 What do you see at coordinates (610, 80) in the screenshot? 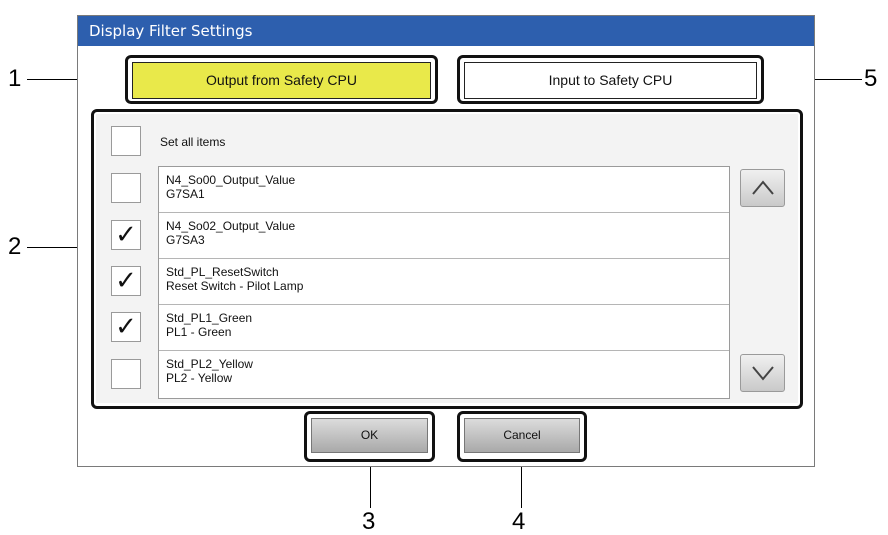
I see `input-to-safety-cpu-tab: Input to Safety CPU` at bounding box center [610, 80].